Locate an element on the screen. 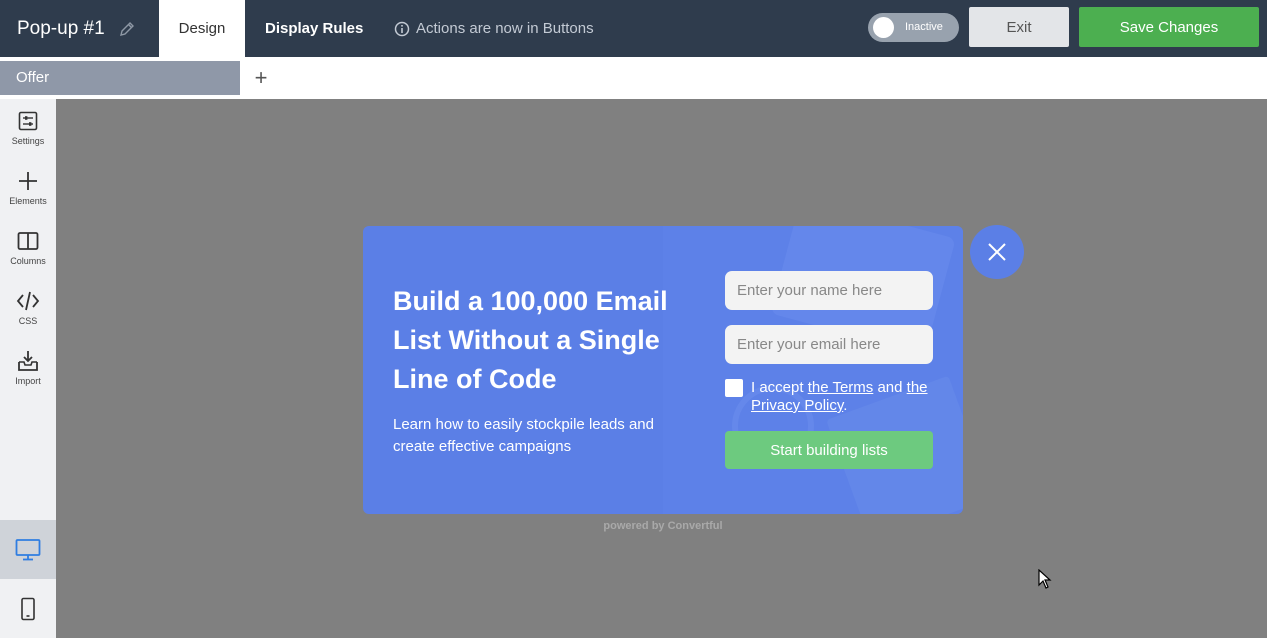 The height and width of the screenshot is (638, 1267). sidebar-item-columns: Columns is located at coordinates (28, 247).